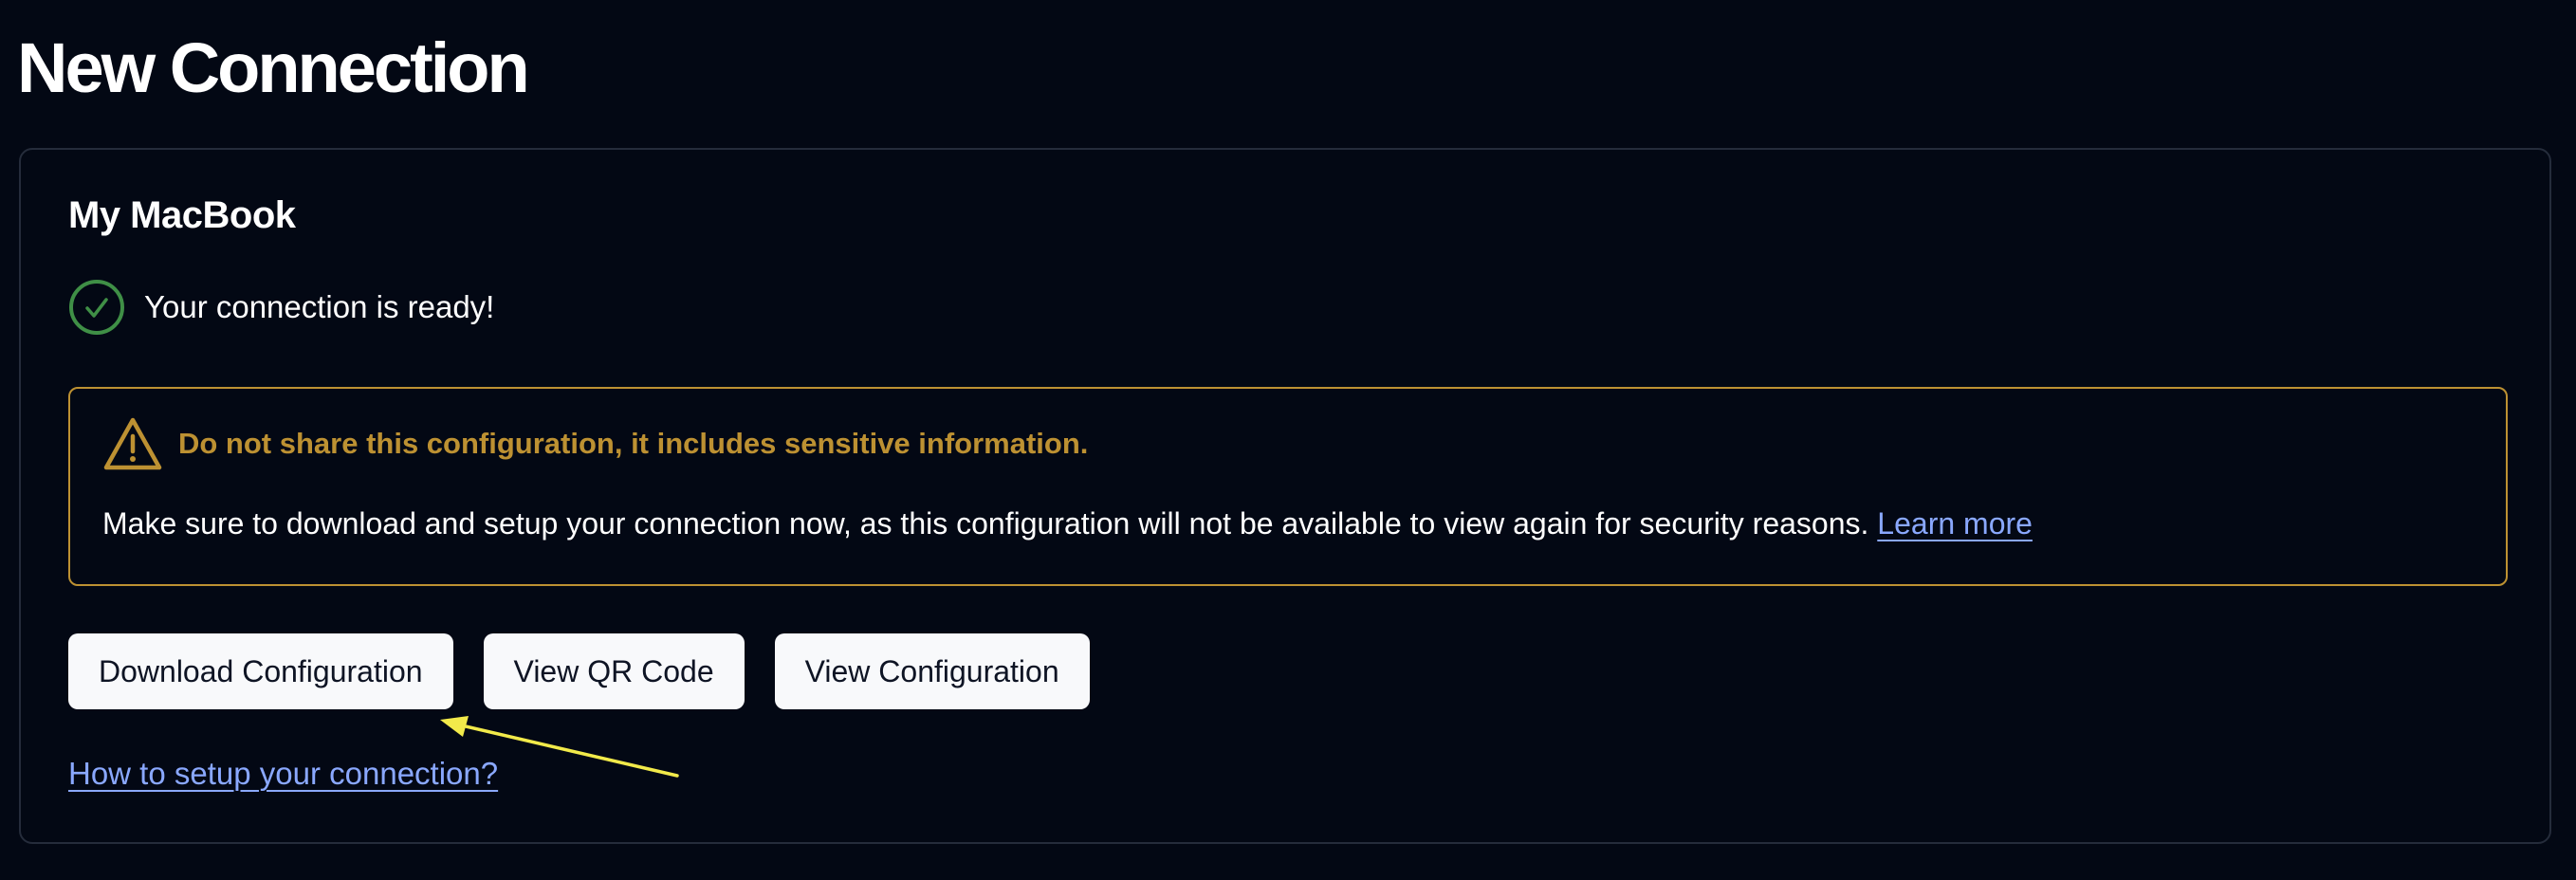 Image resolution: width=2576 pixels, height=880 pixels. What do you see at coordinates (273, 67) in the screenshot?
I see `page-title: New Connection` at bounding box center [273, 67].